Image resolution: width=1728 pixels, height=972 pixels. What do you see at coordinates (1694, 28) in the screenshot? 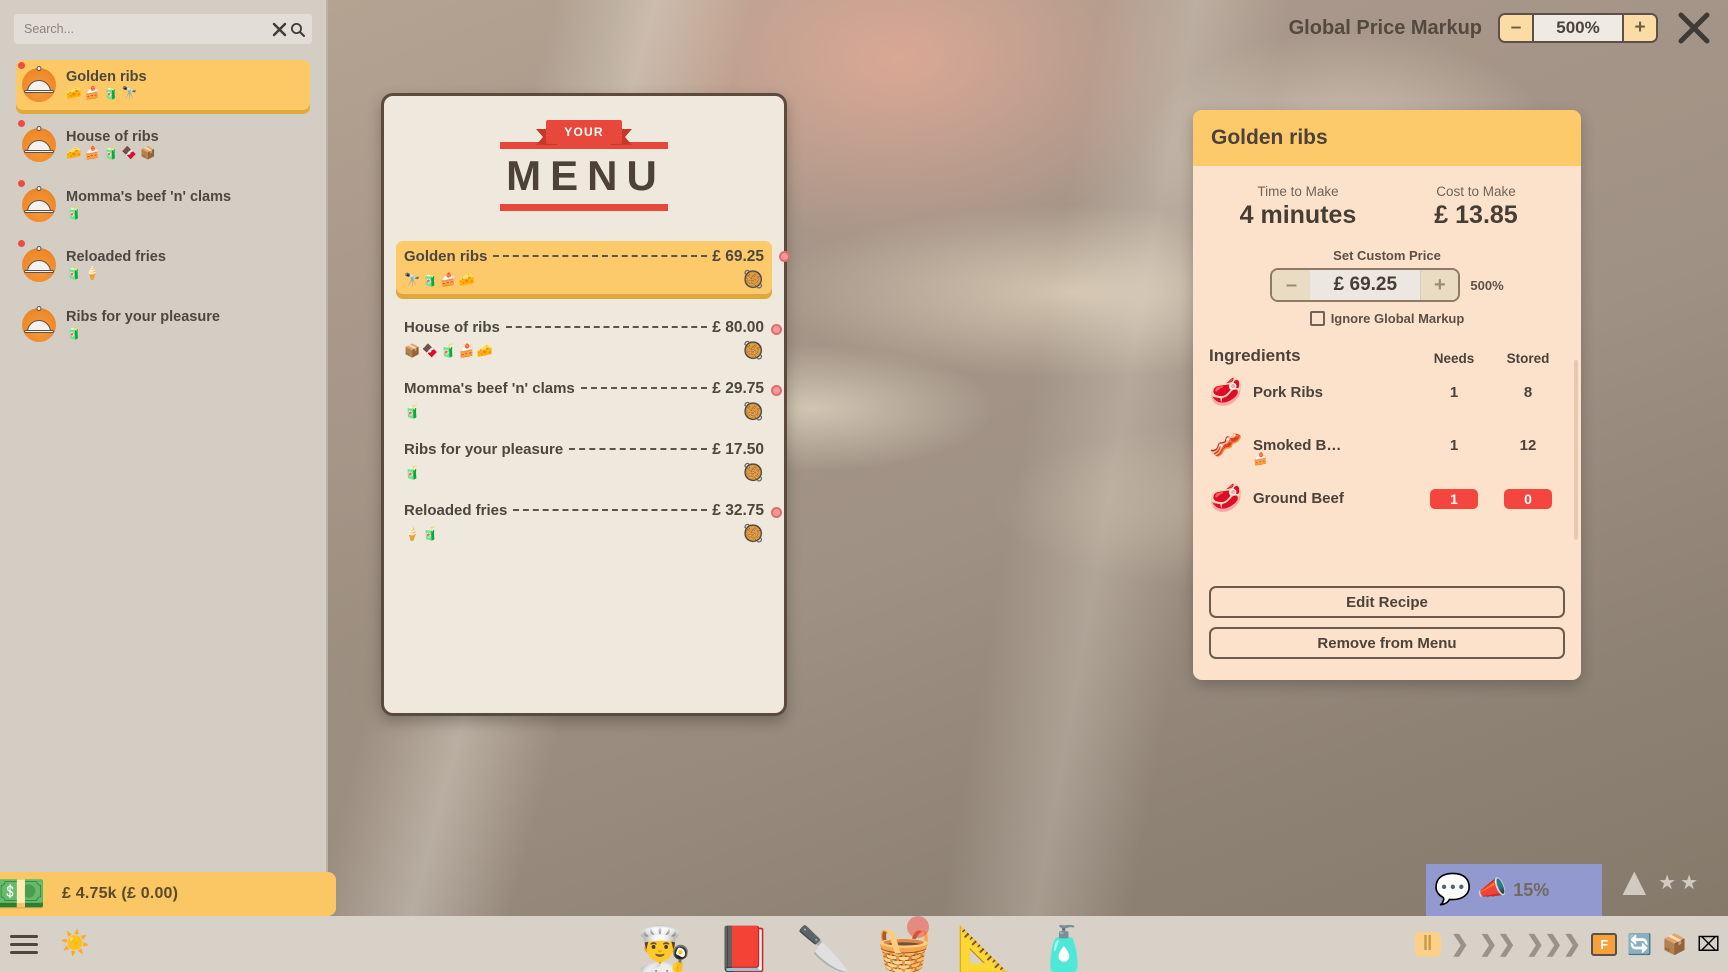
I see `close-icon` at bounding box center [1694, 28].